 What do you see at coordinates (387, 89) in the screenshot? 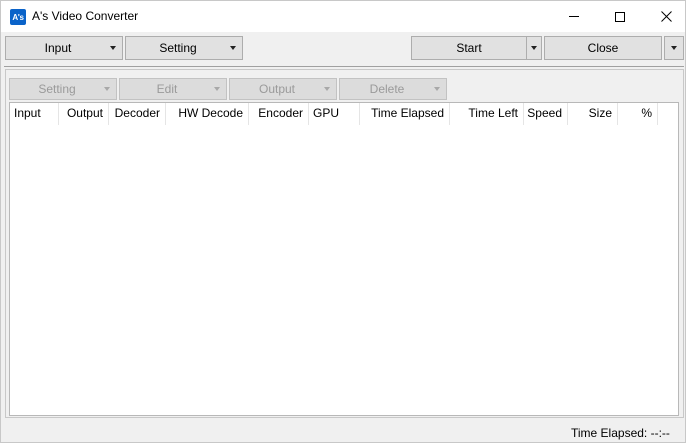
I see `job-delete-label: Delete` at bounding box center [387, 89].